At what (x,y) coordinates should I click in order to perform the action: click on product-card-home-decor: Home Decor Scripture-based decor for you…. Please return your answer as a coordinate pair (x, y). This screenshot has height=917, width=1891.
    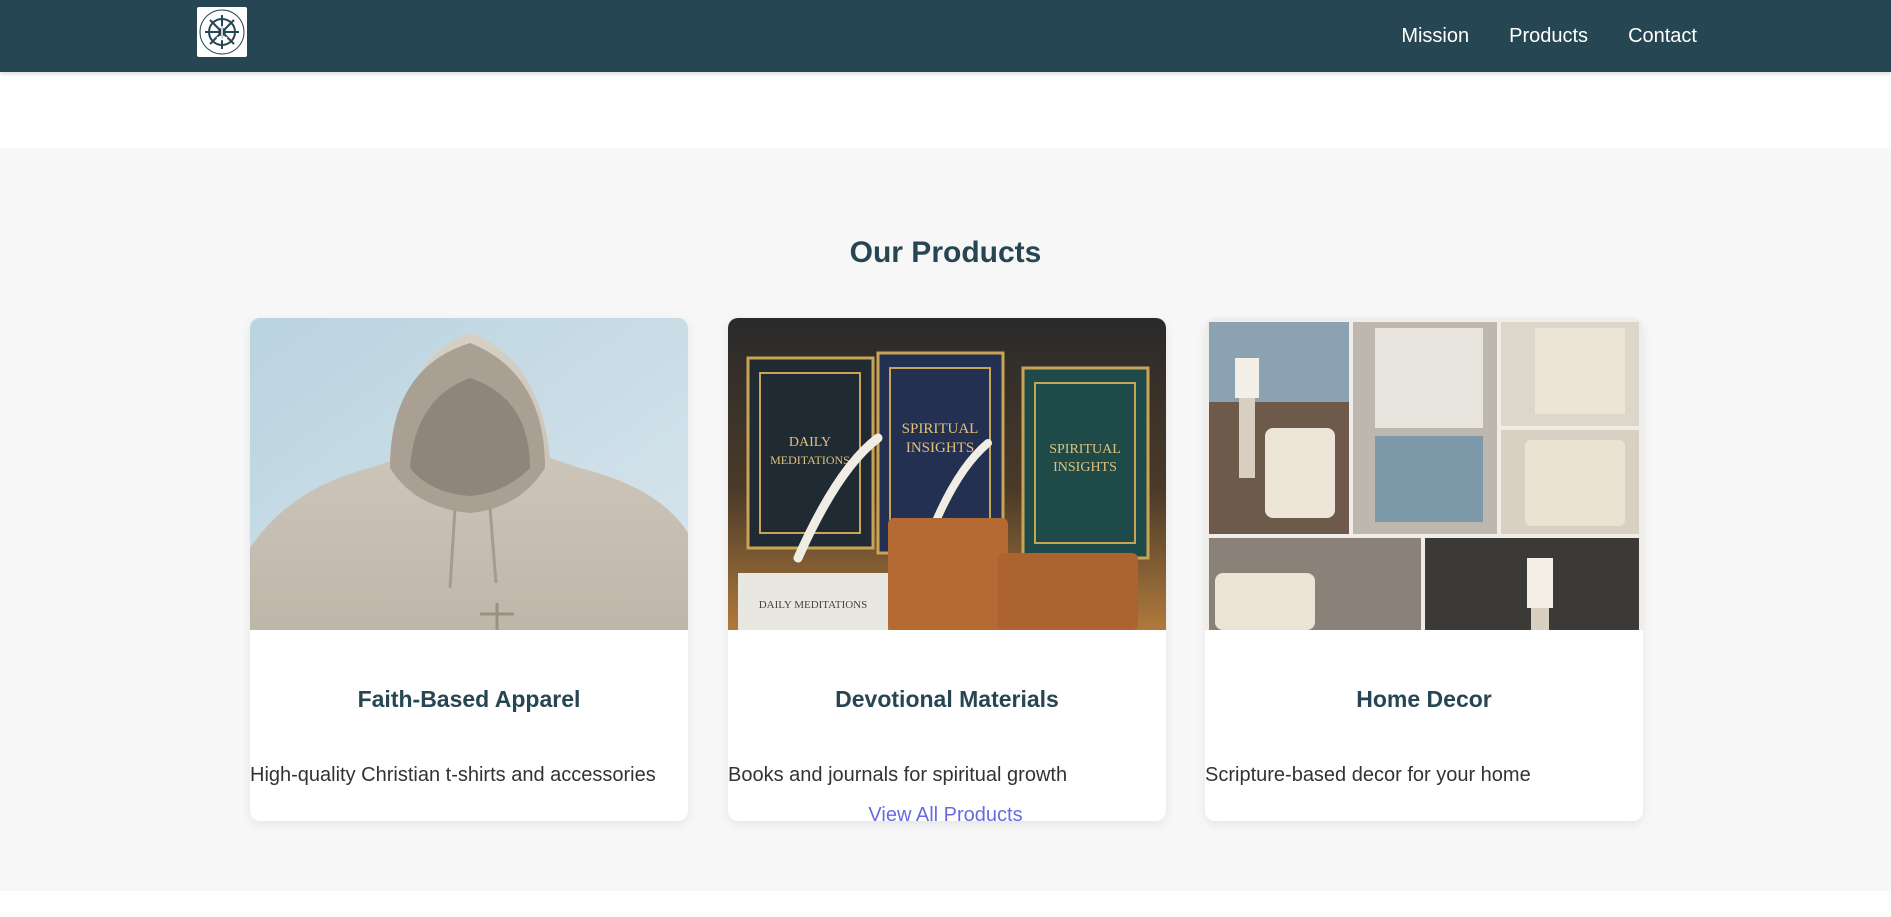
    Looking at the image, I should click on (1424, 569).